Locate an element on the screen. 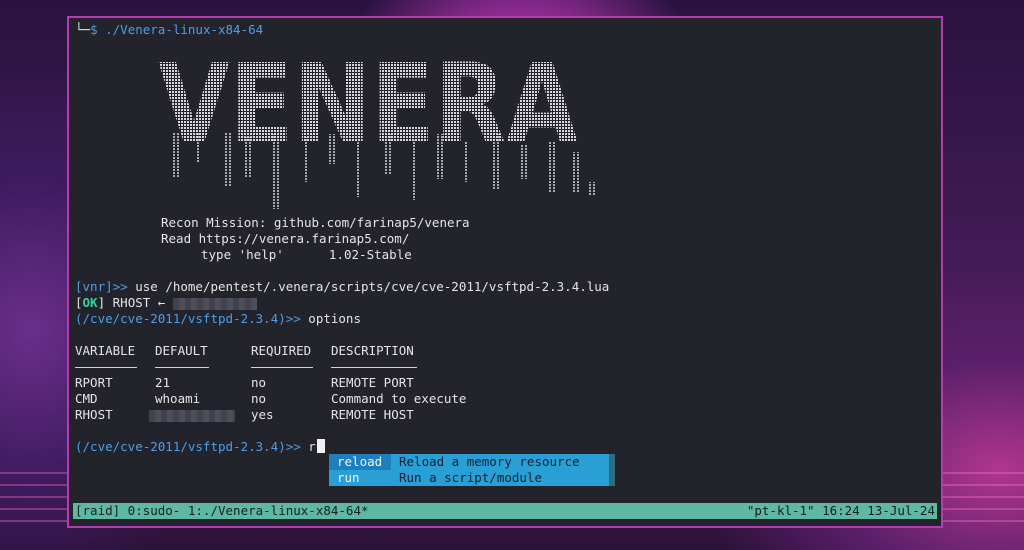 This screenshot has height=550, width=1024. table-cell: RHOST is located at coordinates (94, 414).